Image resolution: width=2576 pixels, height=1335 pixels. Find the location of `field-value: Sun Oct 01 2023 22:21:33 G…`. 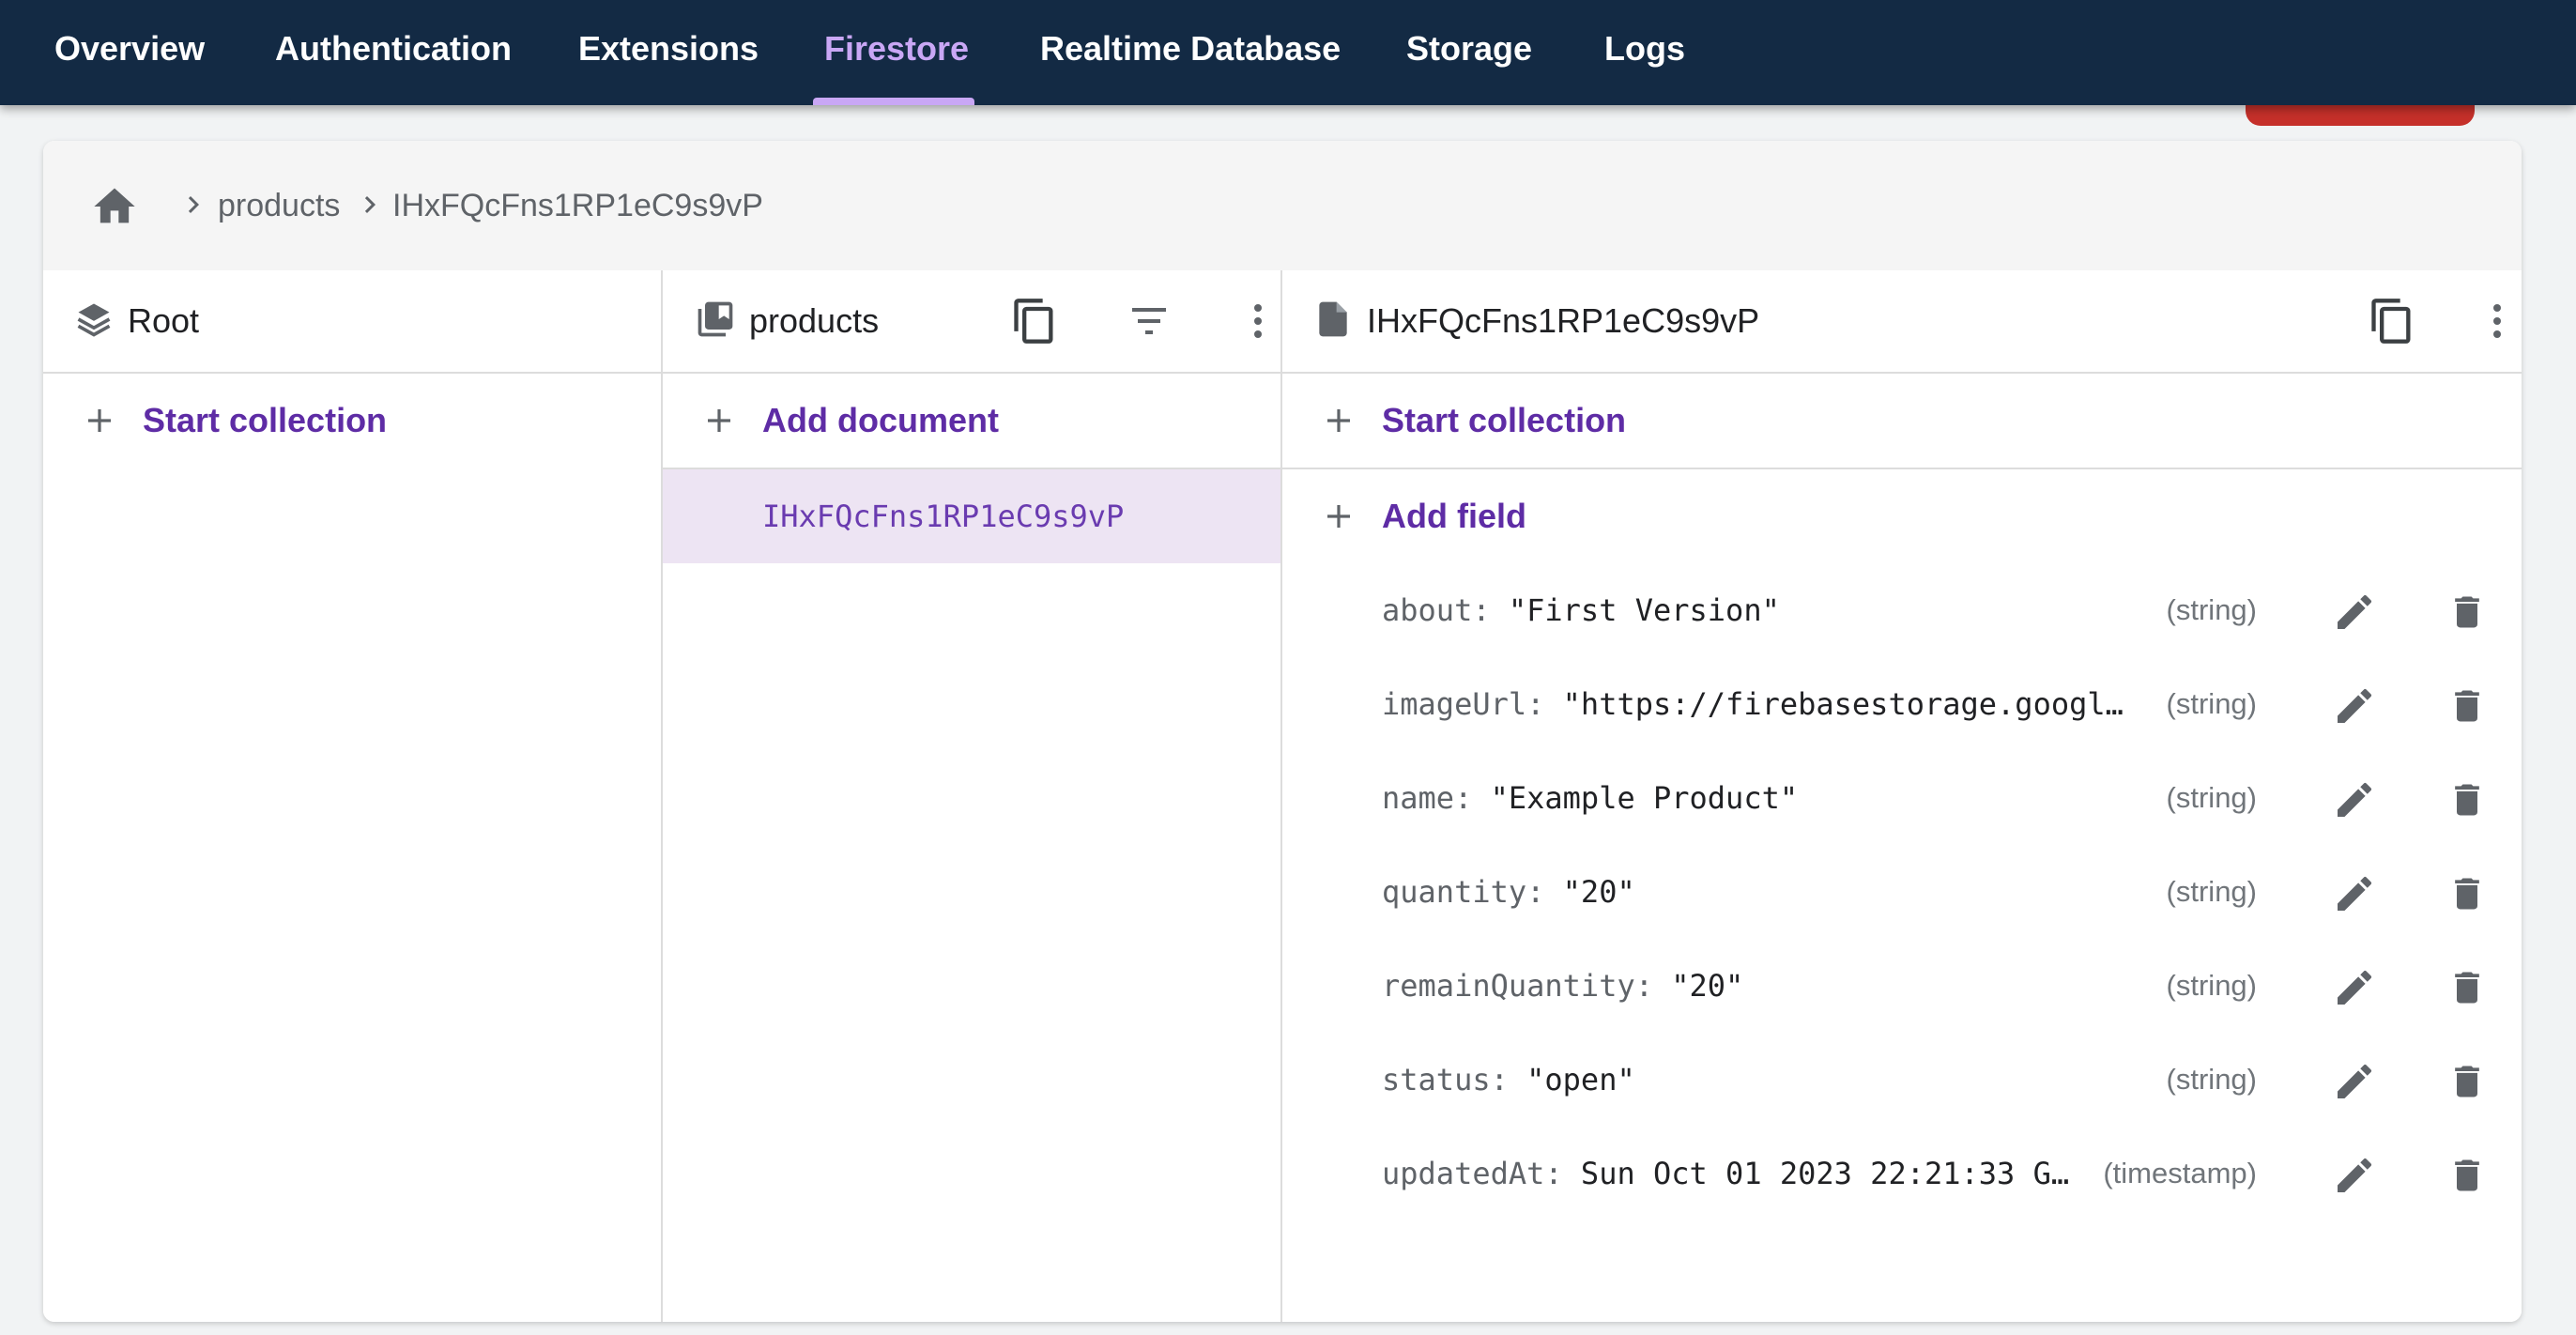

field-value: Sun Oct 01 2023 22:21:33 G… is located at coordinates (1825, 1173).